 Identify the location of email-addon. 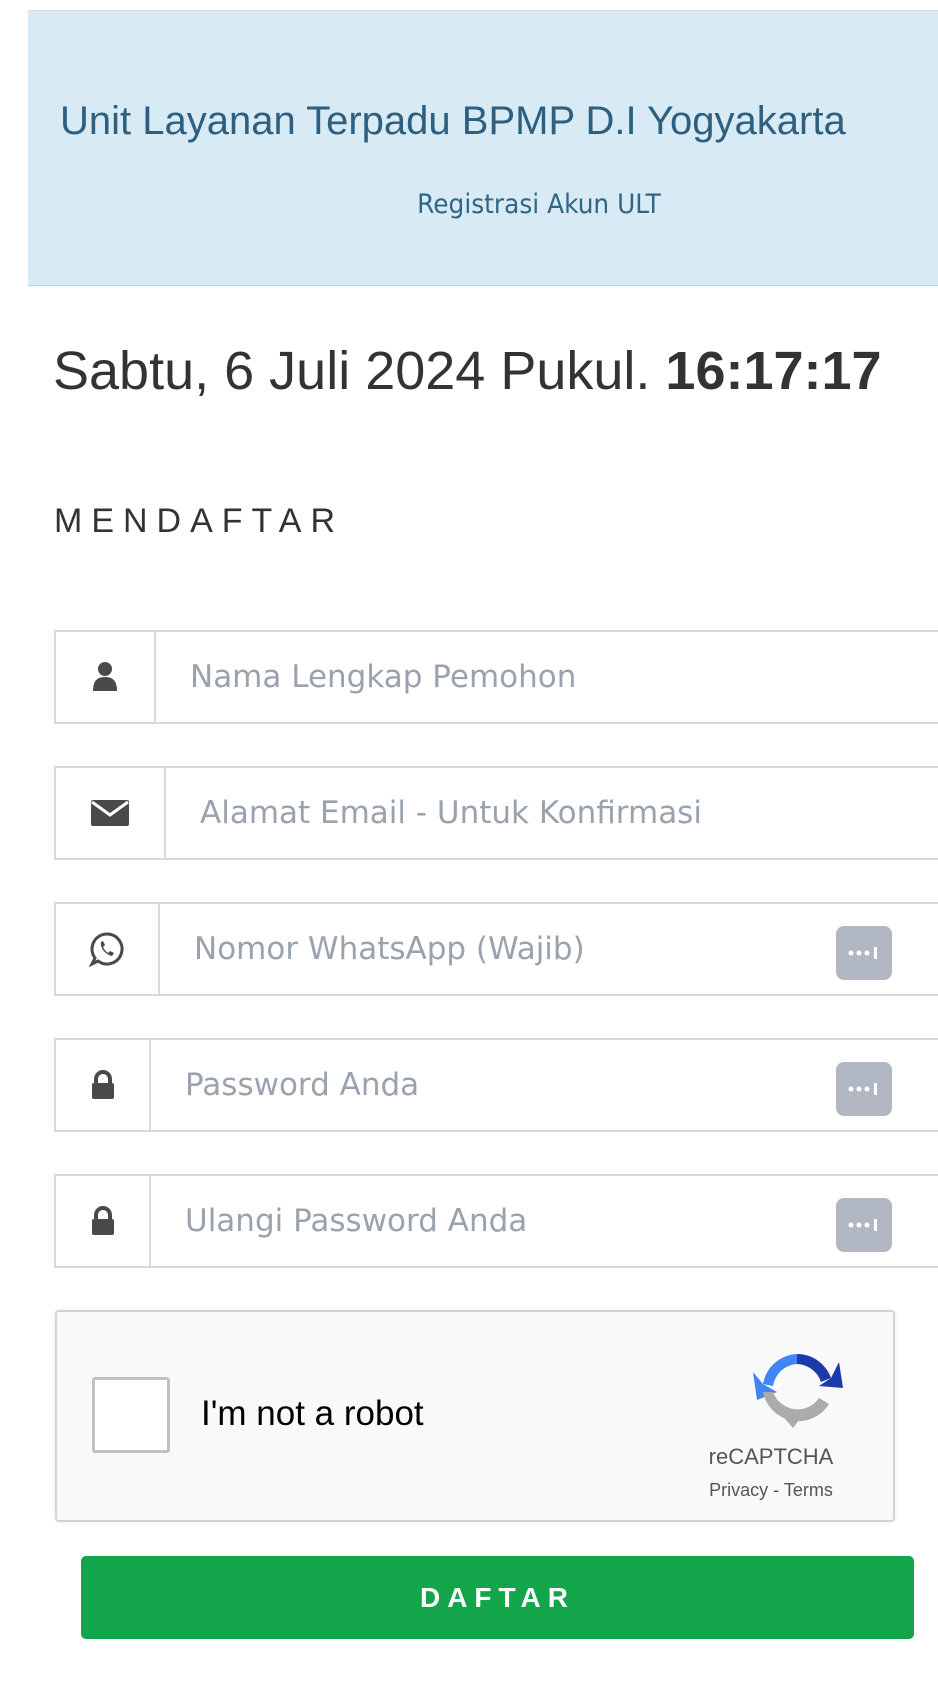
(111, 813).